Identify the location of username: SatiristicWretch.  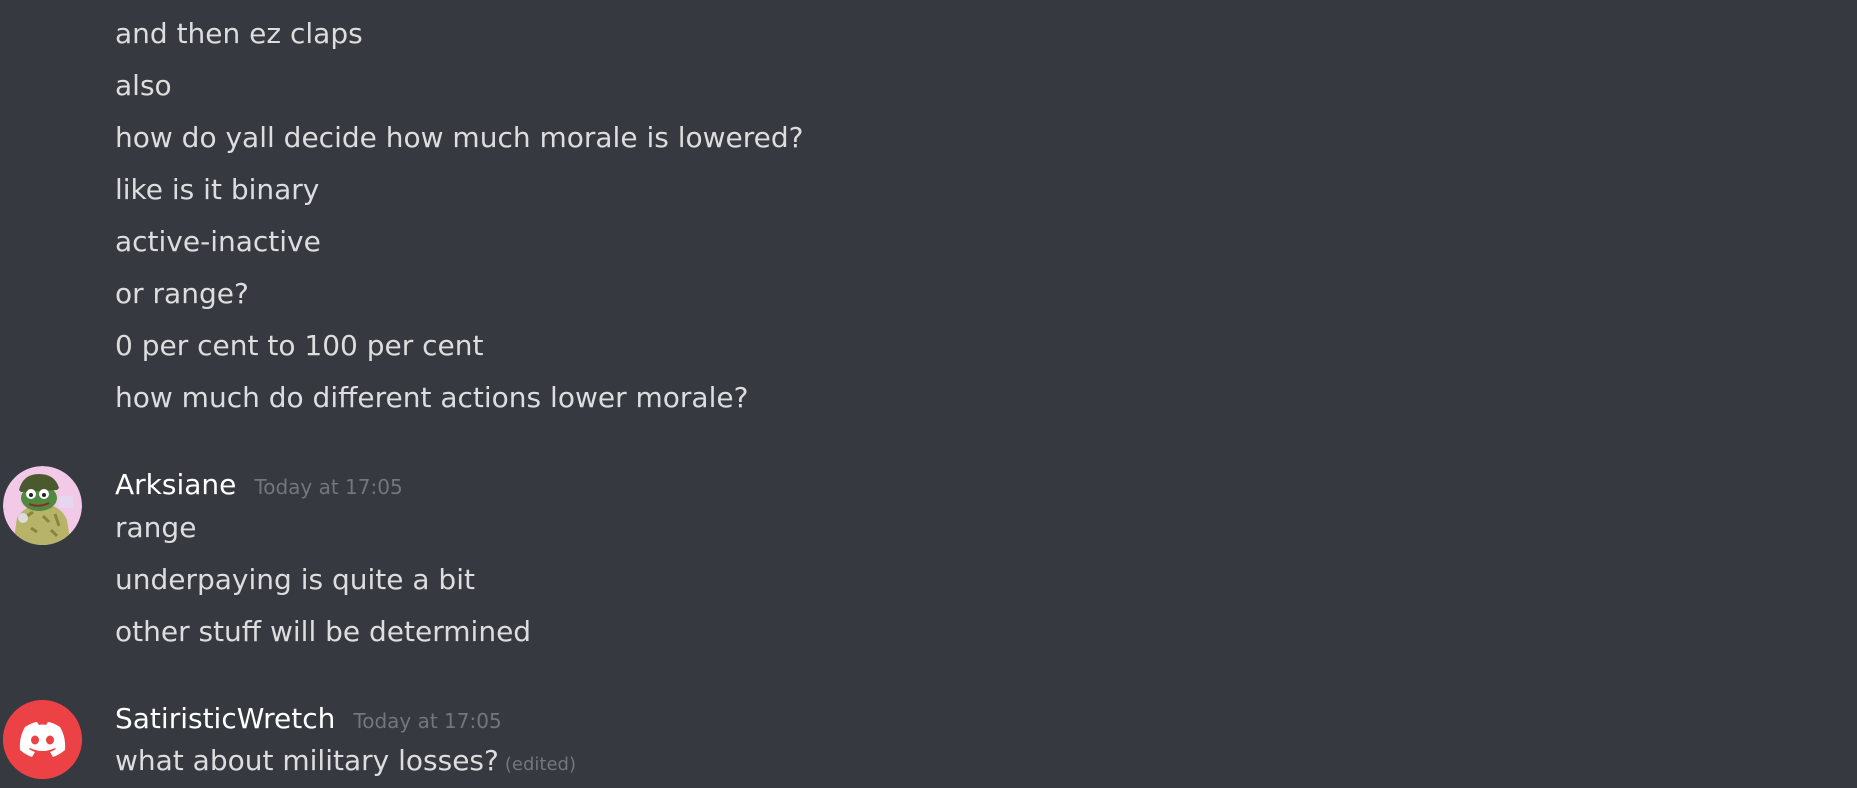
(225, 719).